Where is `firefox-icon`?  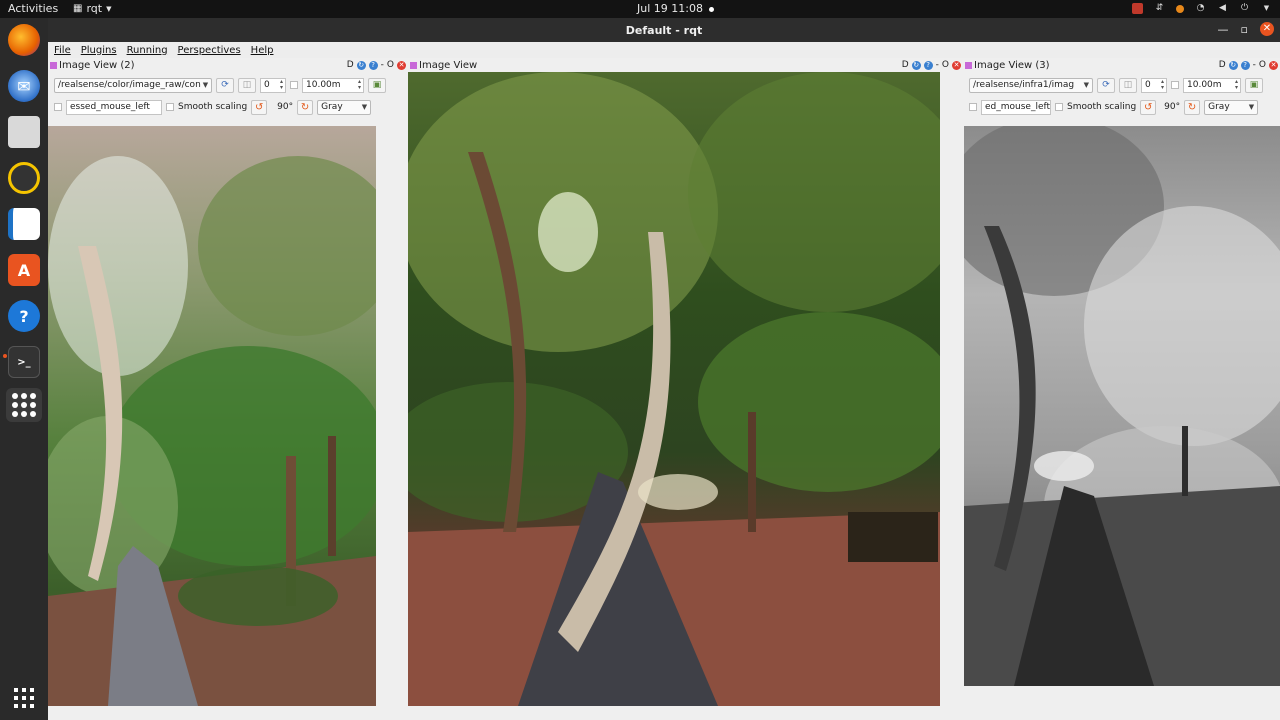 firefox-icon is located at coordinates (24, 40).